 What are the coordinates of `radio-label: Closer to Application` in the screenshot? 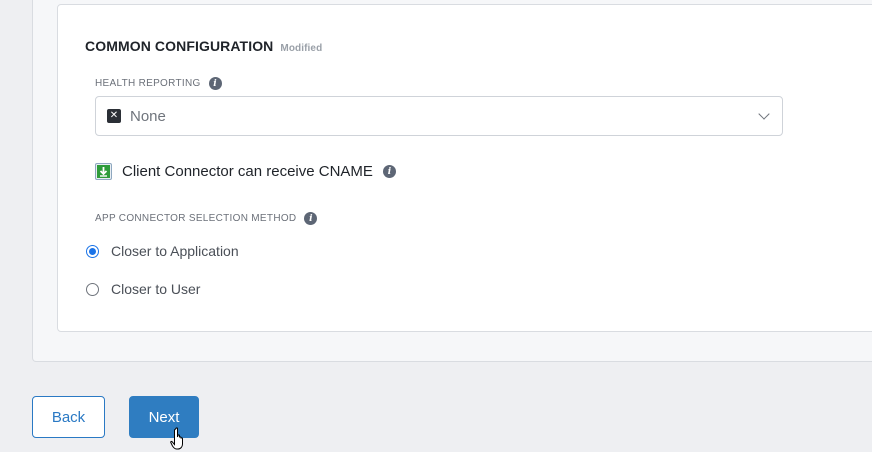 It's located at (175, 251).